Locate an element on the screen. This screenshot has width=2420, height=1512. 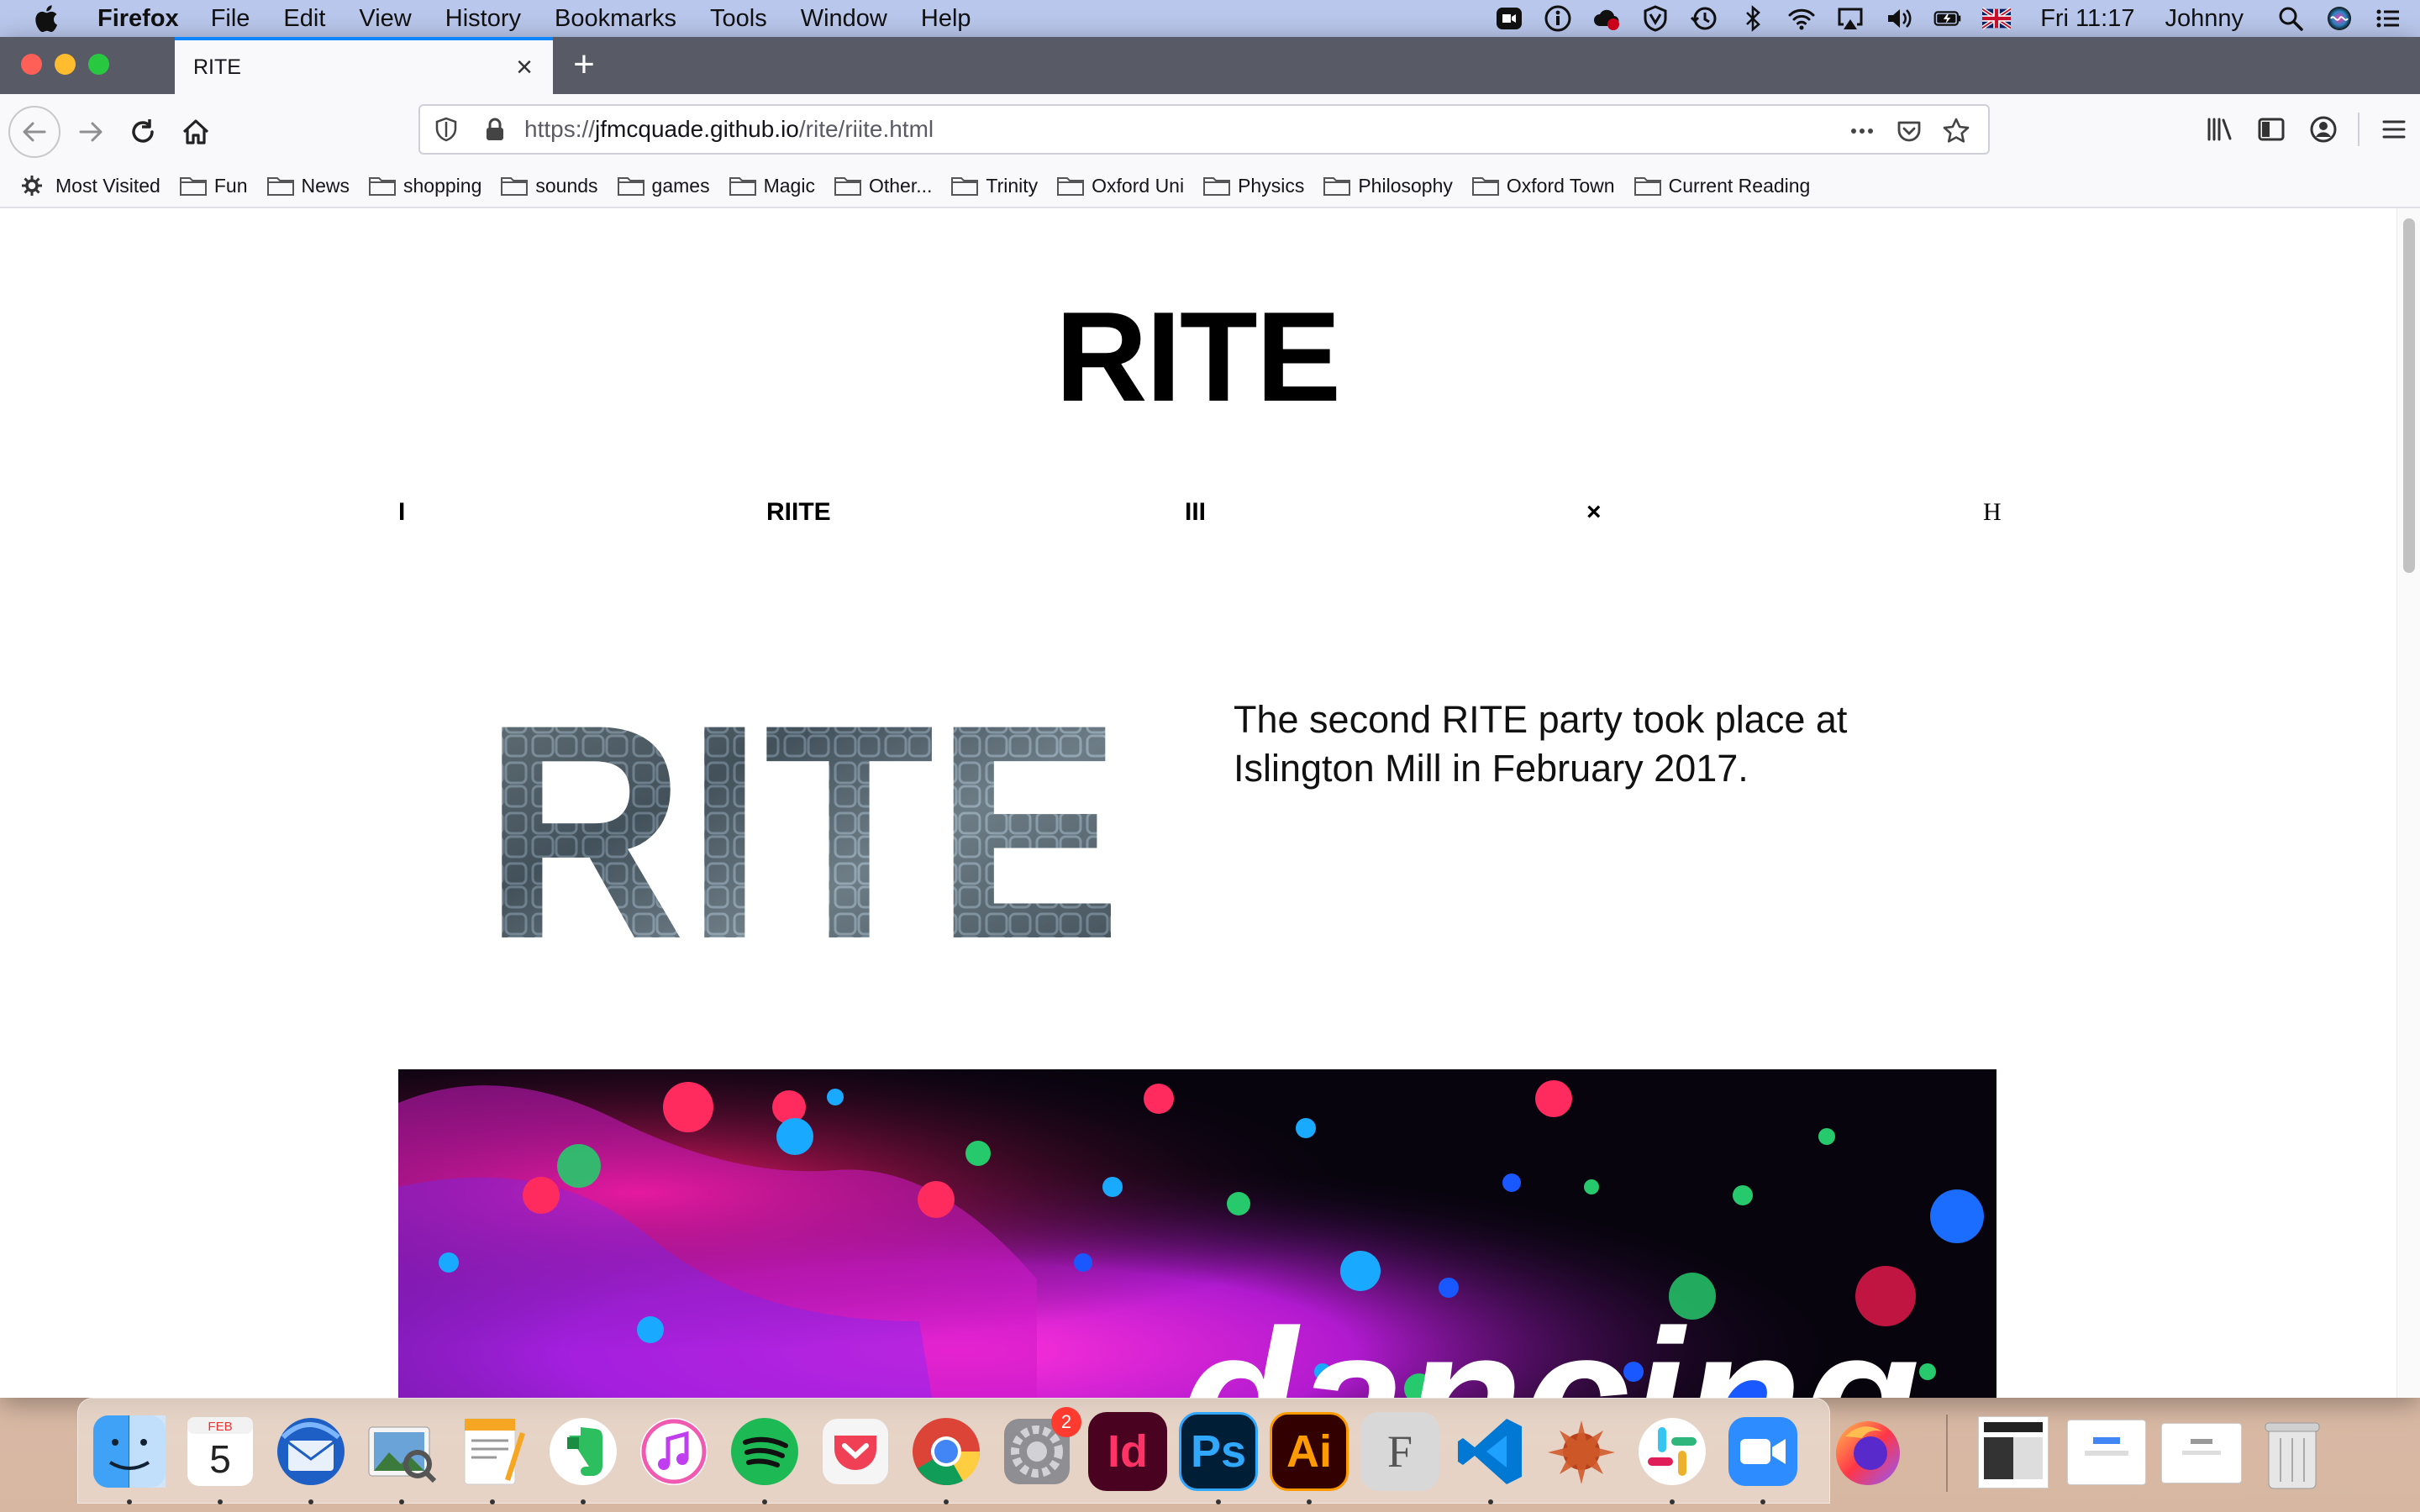
site-nav-link-x: × is located at coordinates (1594, 512).